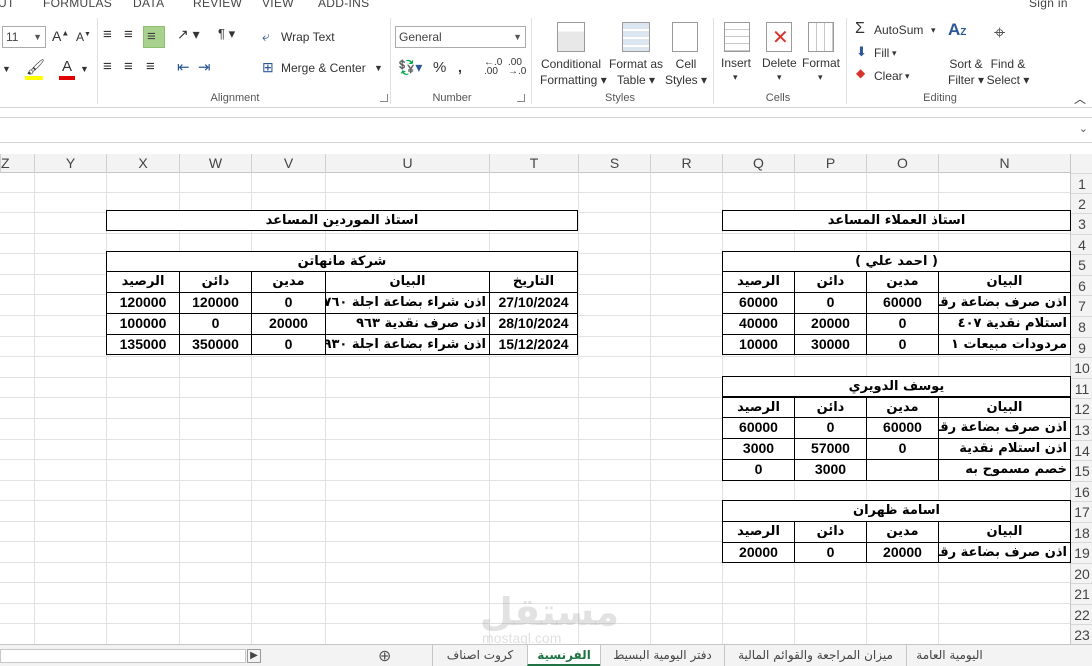  What do you see at coordinates (758, 324) in the screenshot?
I see `customer-balance-cell: 40000` at bounding box center [758, 324].